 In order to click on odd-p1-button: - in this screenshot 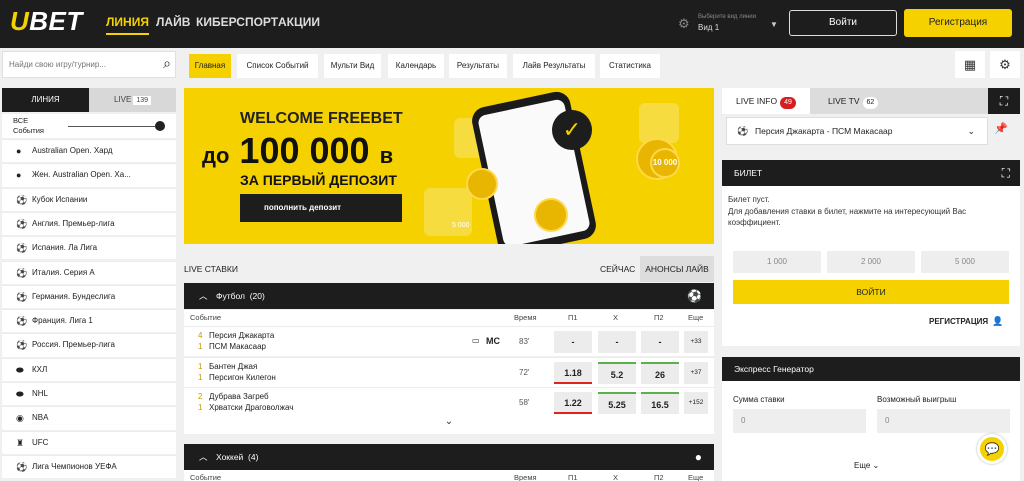, I will do `click(573, 342)`.